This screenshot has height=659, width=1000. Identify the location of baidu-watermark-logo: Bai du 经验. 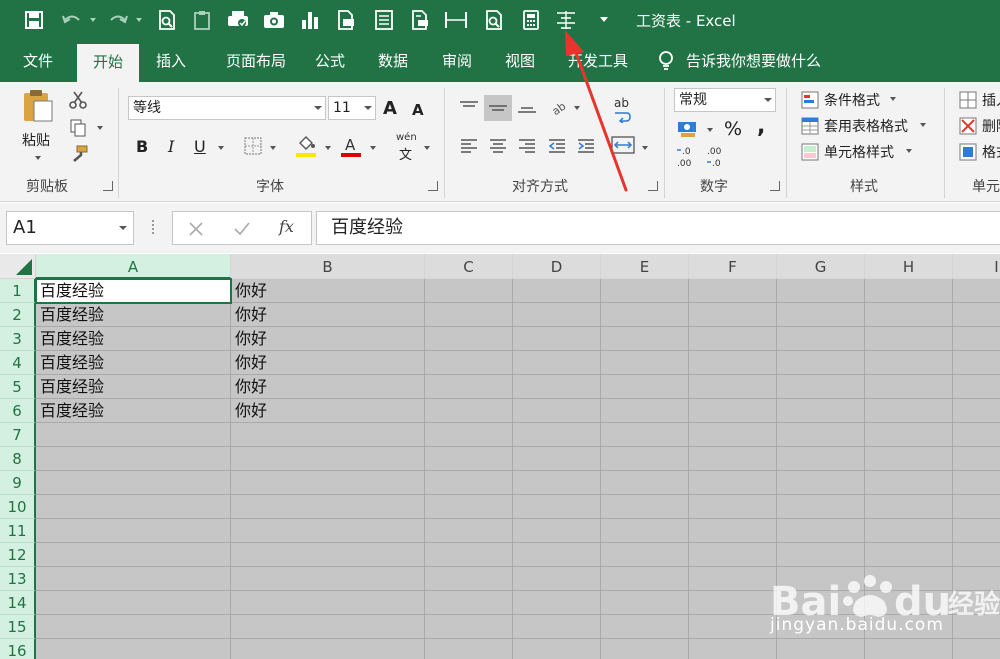
(885, 600).